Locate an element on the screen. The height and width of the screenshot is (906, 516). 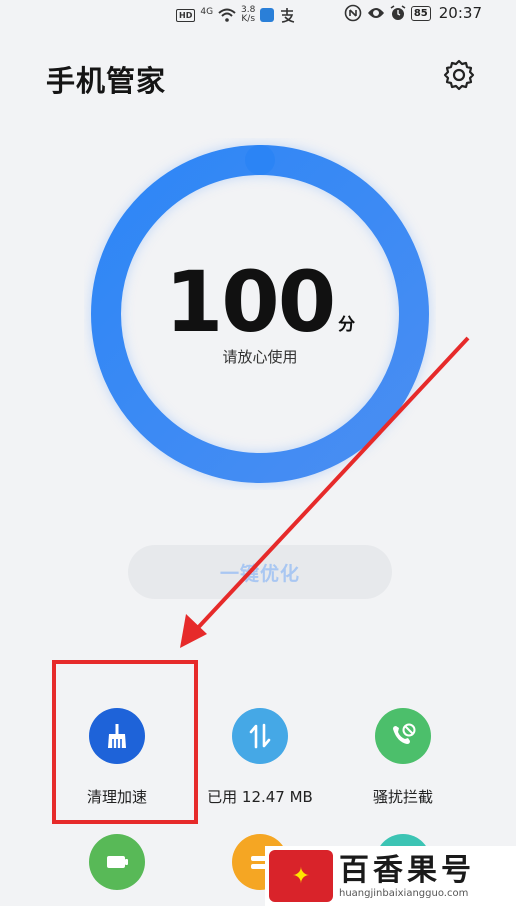
cloud-app-icon is located at coordinates (267, 15).